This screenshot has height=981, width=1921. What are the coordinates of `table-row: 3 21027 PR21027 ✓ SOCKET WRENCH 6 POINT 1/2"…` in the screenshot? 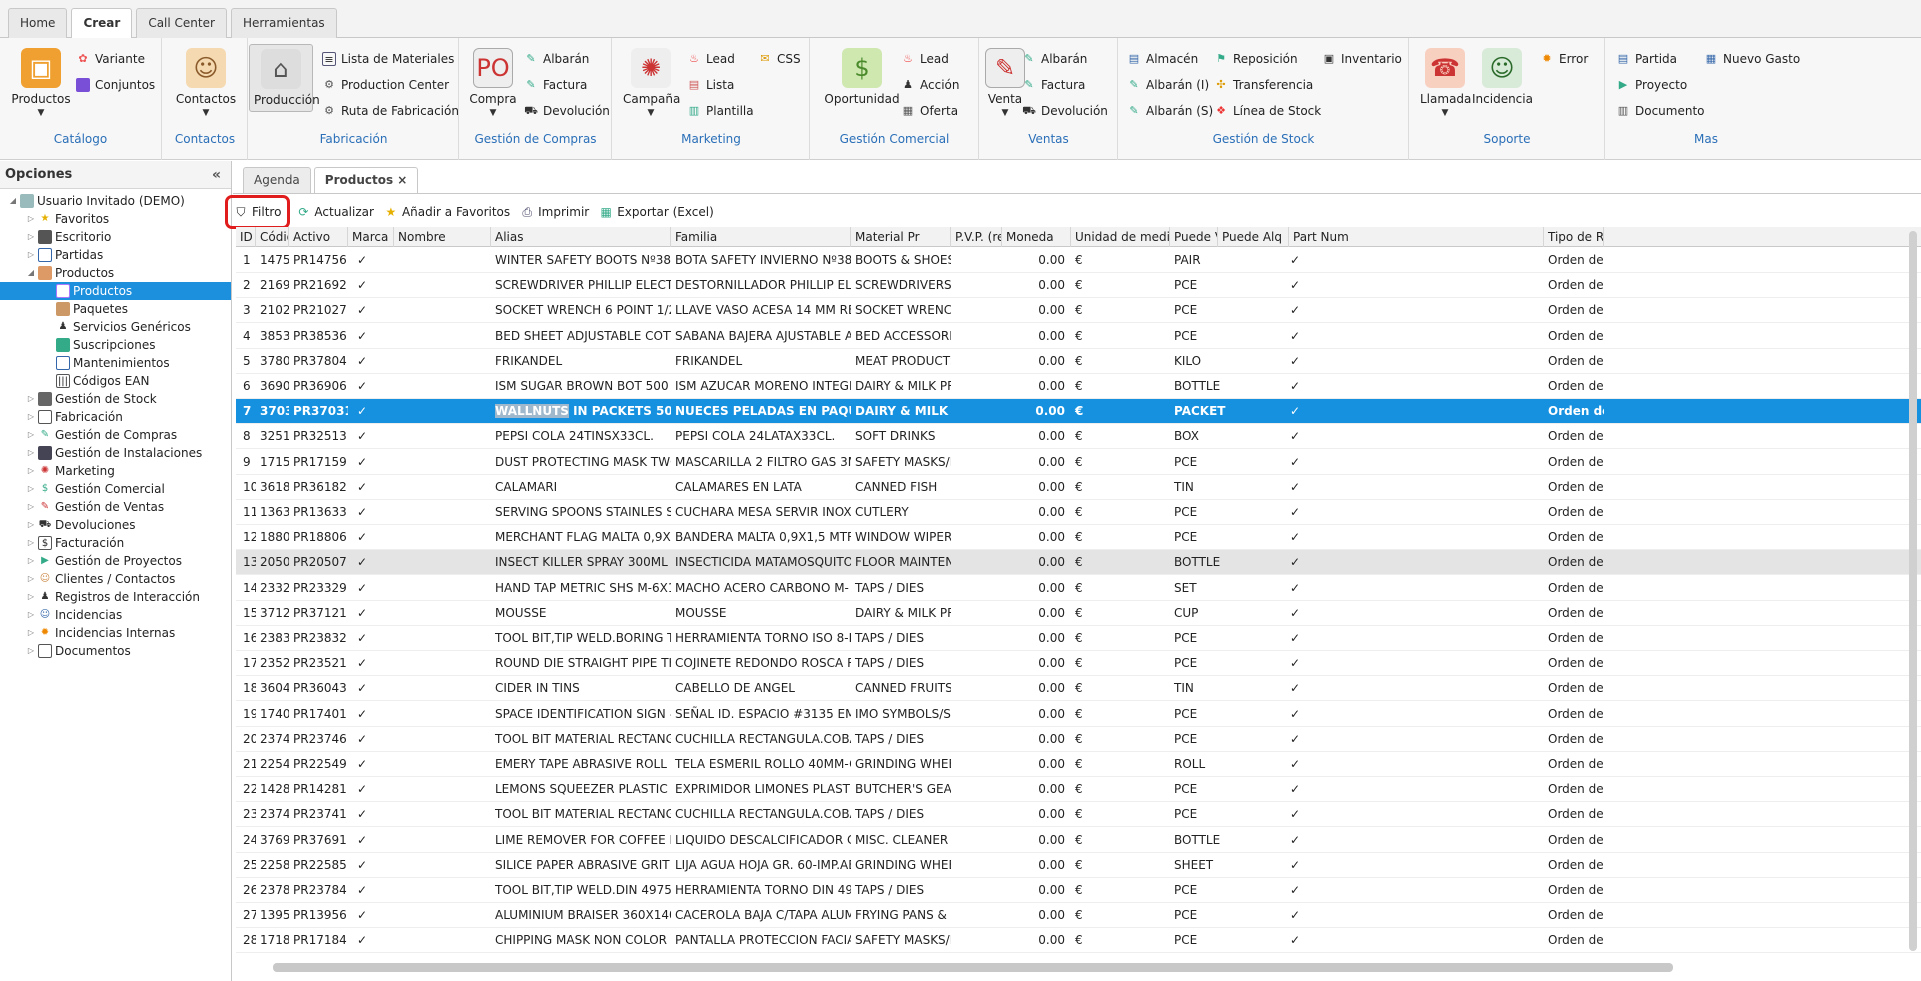 It's located at (1078, 311).